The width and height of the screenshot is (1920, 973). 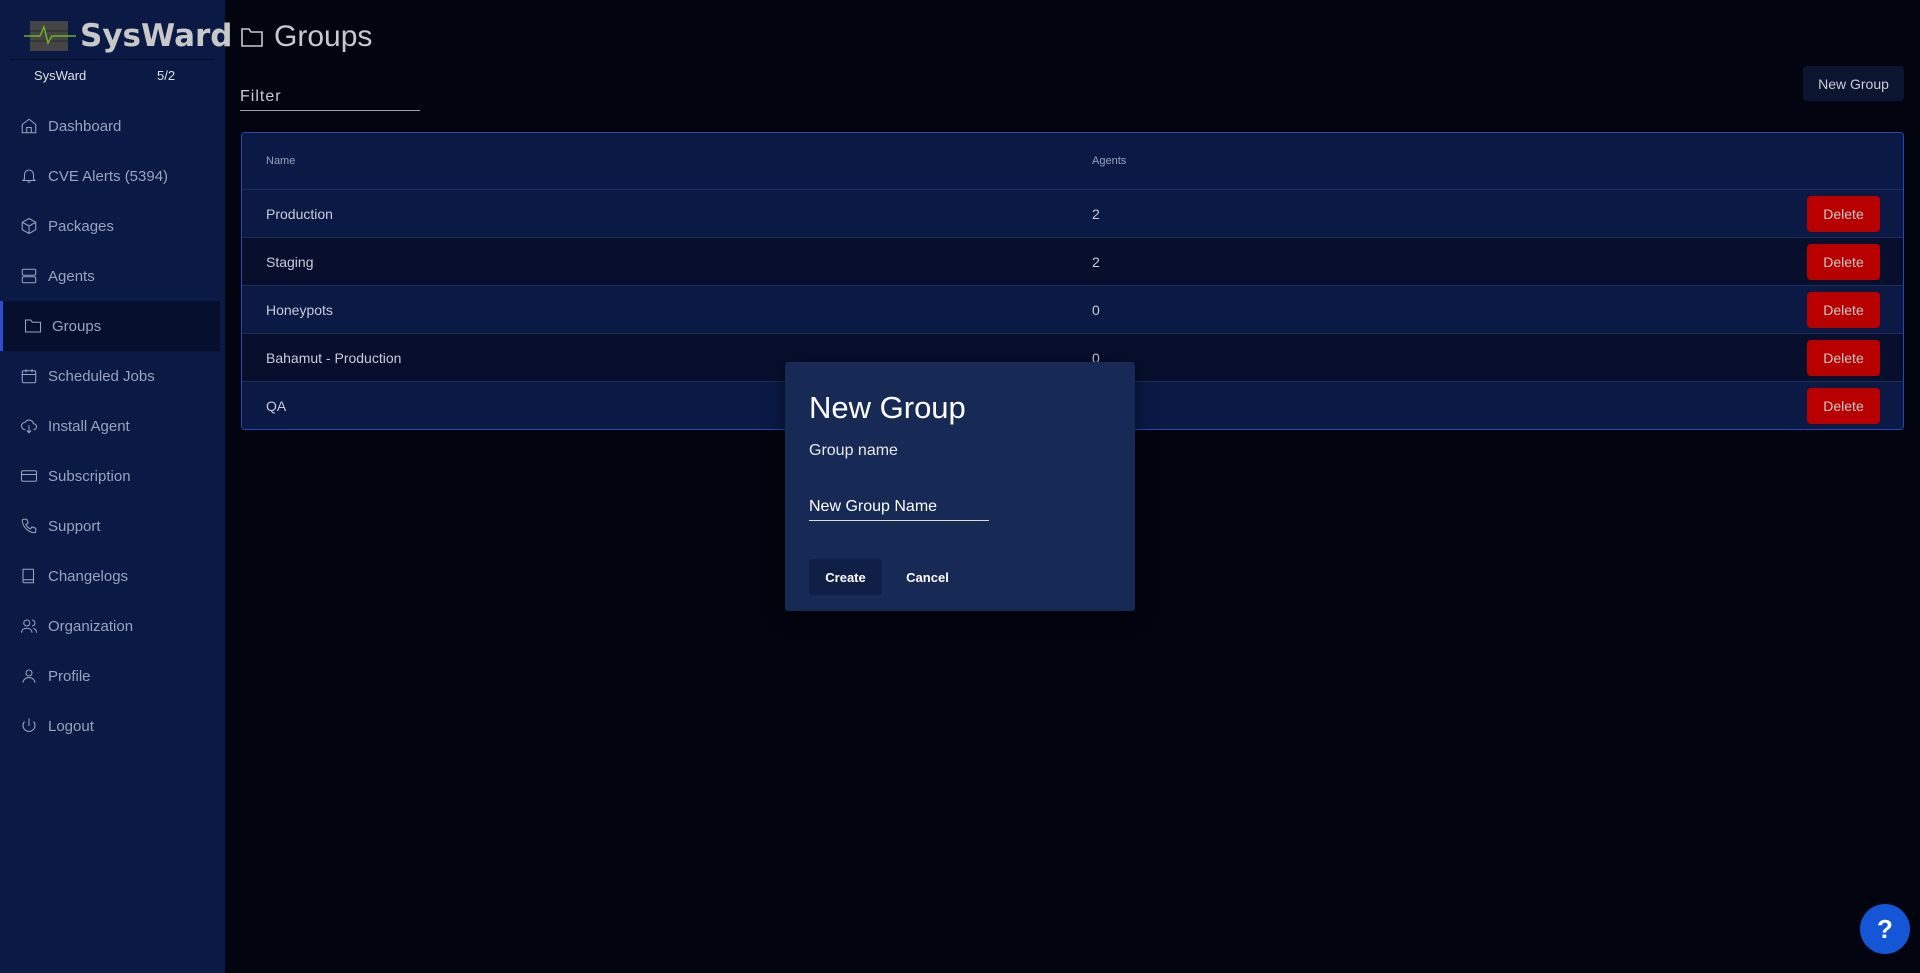 I want to click on sidebar-item-support: Support, so click(x=112, y=526).